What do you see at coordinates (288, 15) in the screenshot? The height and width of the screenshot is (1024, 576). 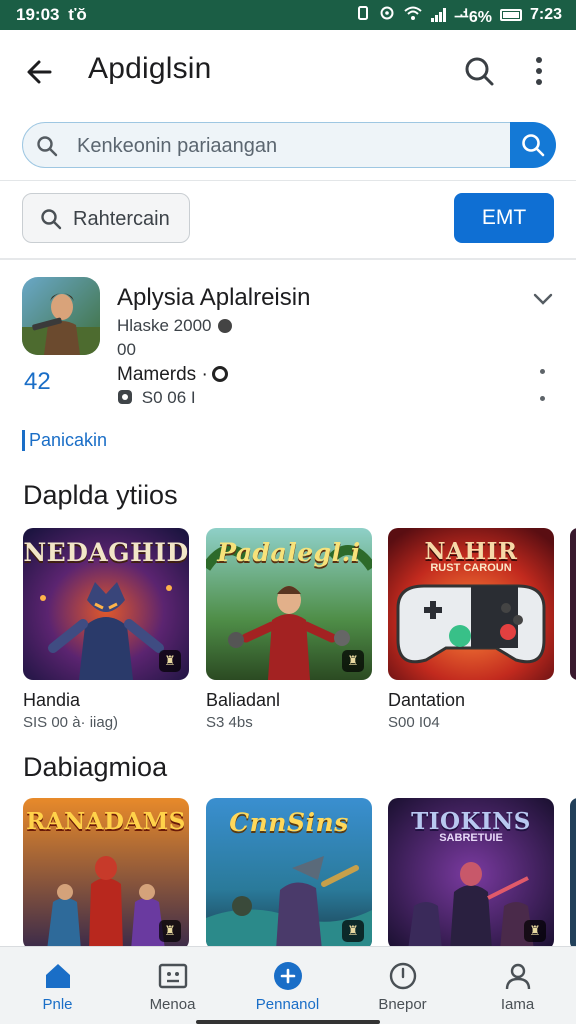 I see `status-bar: 19:03 ťŏ ᅺ6% 7:23` at bounding box center [288, 15].